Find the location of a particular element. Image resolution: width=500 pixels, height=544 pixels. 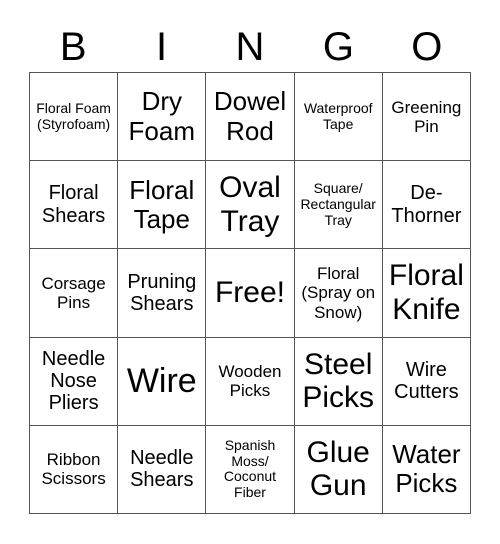

bingo-cell: Wire is located at coordinates (162, 381).